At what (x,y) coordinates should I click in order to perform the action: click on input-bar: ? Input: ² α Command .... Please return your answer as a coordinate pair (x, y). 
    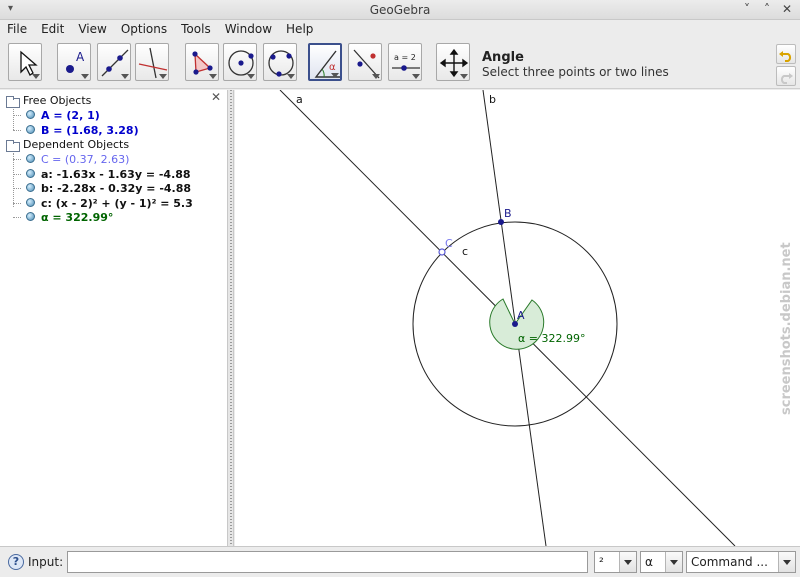
    Looking at the image, I should click on (400, 561).